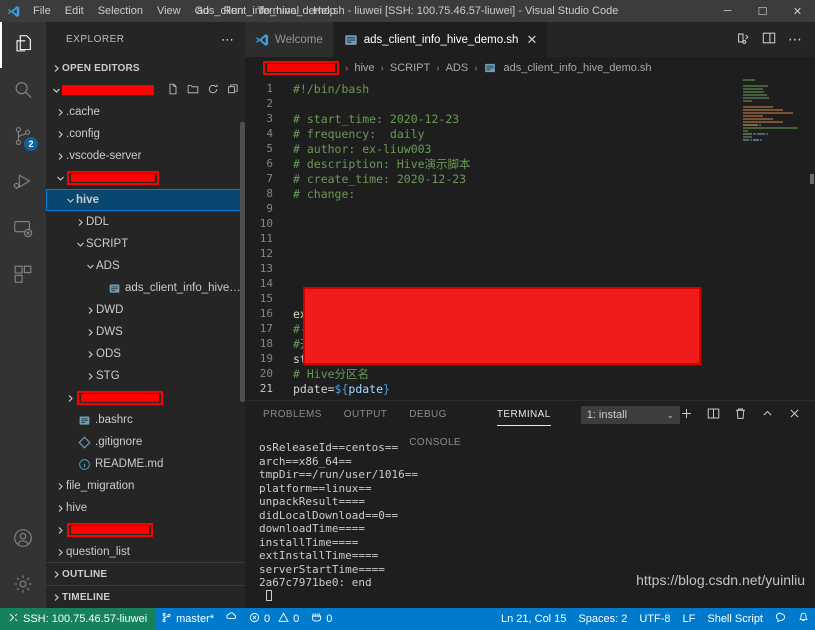 Image resolution: width=815 pixels, height=630 pixels. I want to click on editor-tabs: Welcome ads_client_info_hive_demo.sh ✕ ⋯, so click(530, 39).